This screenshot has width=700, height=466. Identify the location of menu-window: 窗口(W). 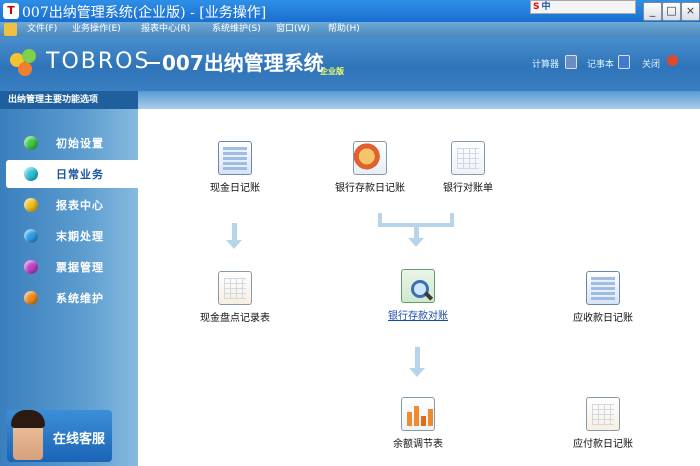
(293, 29).